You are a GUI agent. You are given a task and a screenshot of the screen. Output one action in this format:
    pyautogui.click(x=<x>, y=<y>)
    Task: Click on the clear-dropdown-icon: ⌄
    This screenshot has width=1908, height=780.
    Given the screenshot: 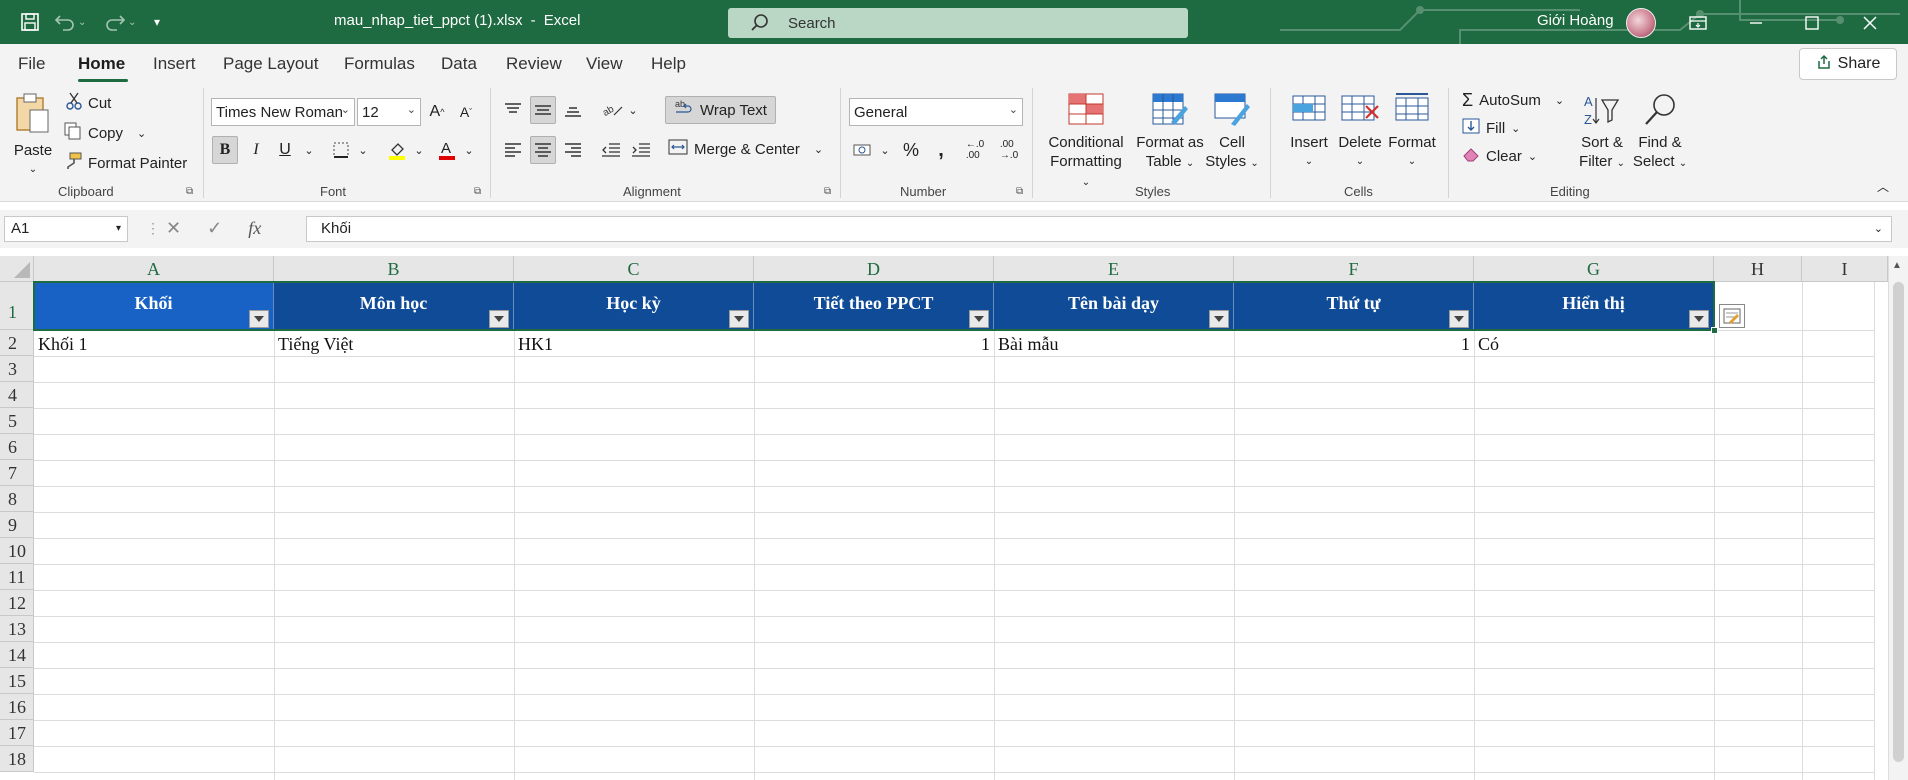 What is the action you would take?
    pyautogui.click(x=1532, y=156)
    